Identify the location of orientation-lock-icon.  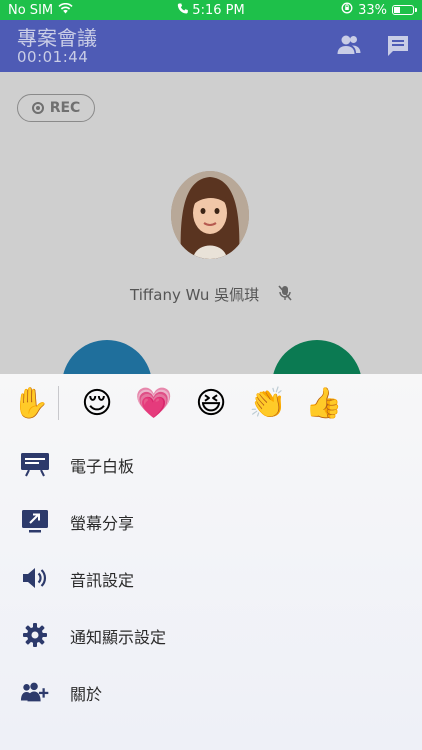
(347, 10).